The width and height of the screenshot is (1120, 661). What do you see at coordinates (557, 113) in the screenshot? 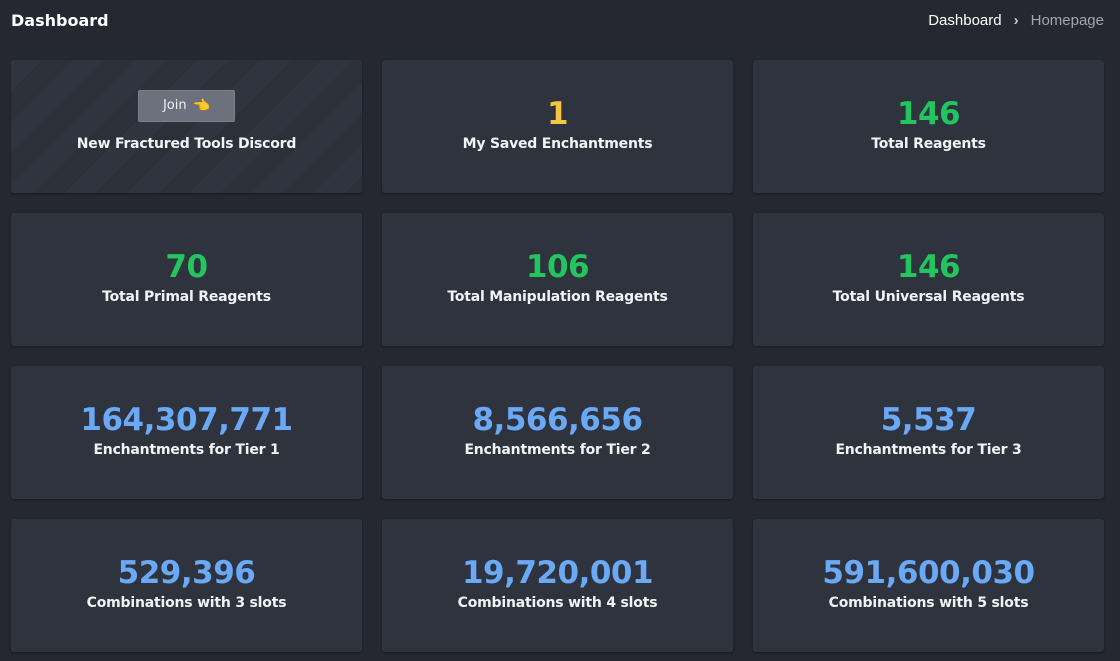
I see `stat-value: 1` at bounding box center [557, 113].